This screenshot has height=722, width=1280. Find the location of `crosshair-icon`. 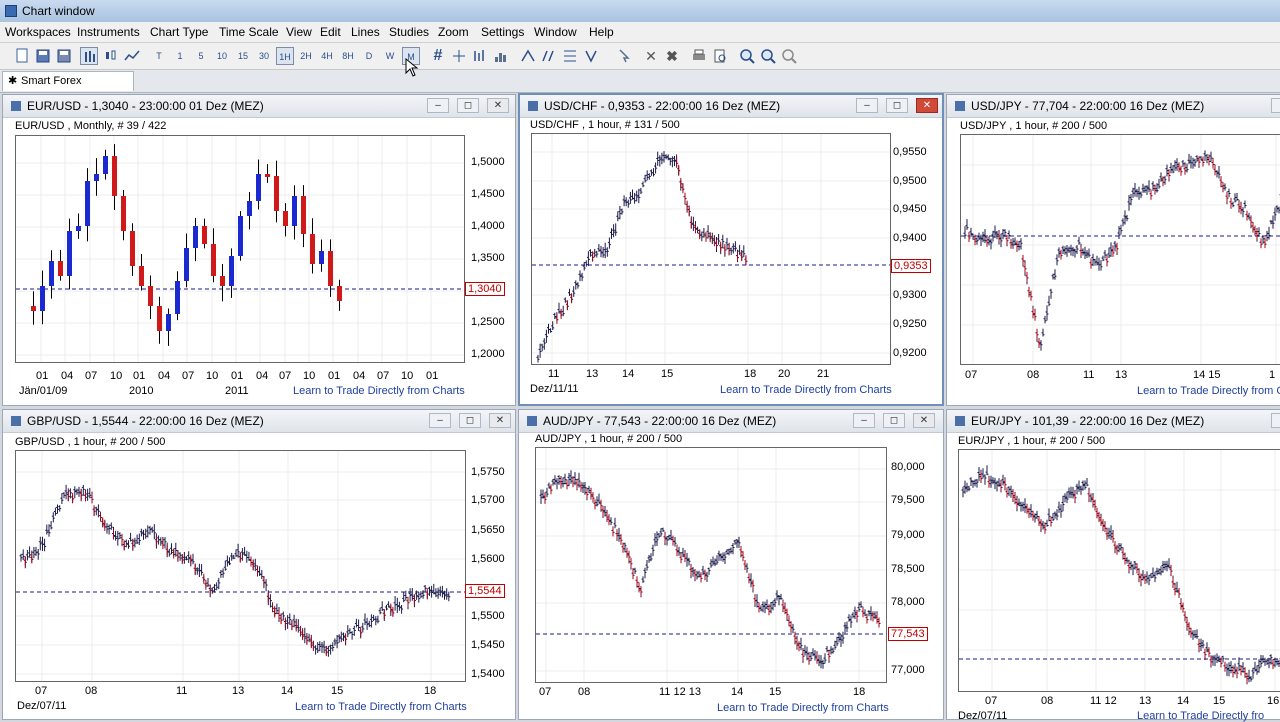

crosshair-icon is located at coordinates (459, 56).